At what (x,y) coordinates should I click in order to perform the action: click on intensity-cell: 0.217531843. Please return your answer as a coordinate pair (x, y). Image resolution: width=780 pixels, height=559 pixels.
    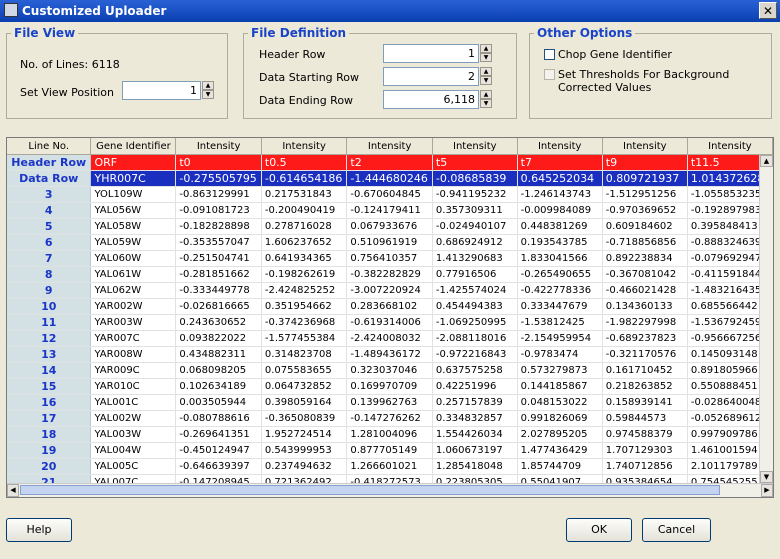
    Looking at the image, I should click on (304, 194).